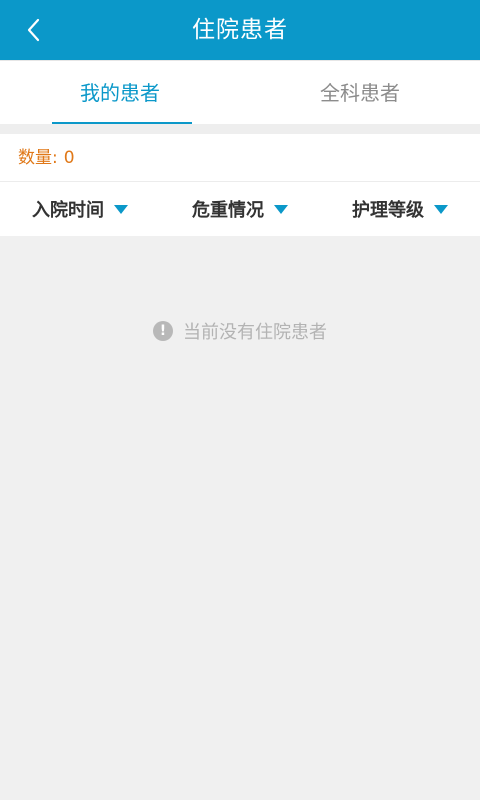  Describe the element at coordinates (240, 158) in the screenshot. I see `count-bar: 数量: 0` at that location.